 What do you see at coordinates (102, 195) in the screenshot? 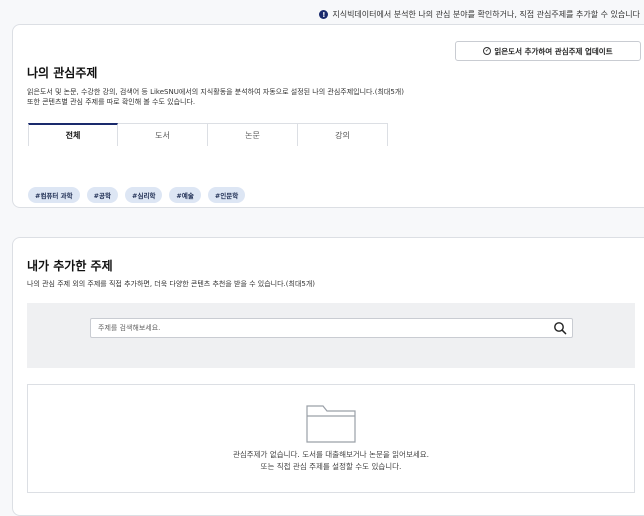
I see `interest-tag: #공학` at bounding box center [102, 195].